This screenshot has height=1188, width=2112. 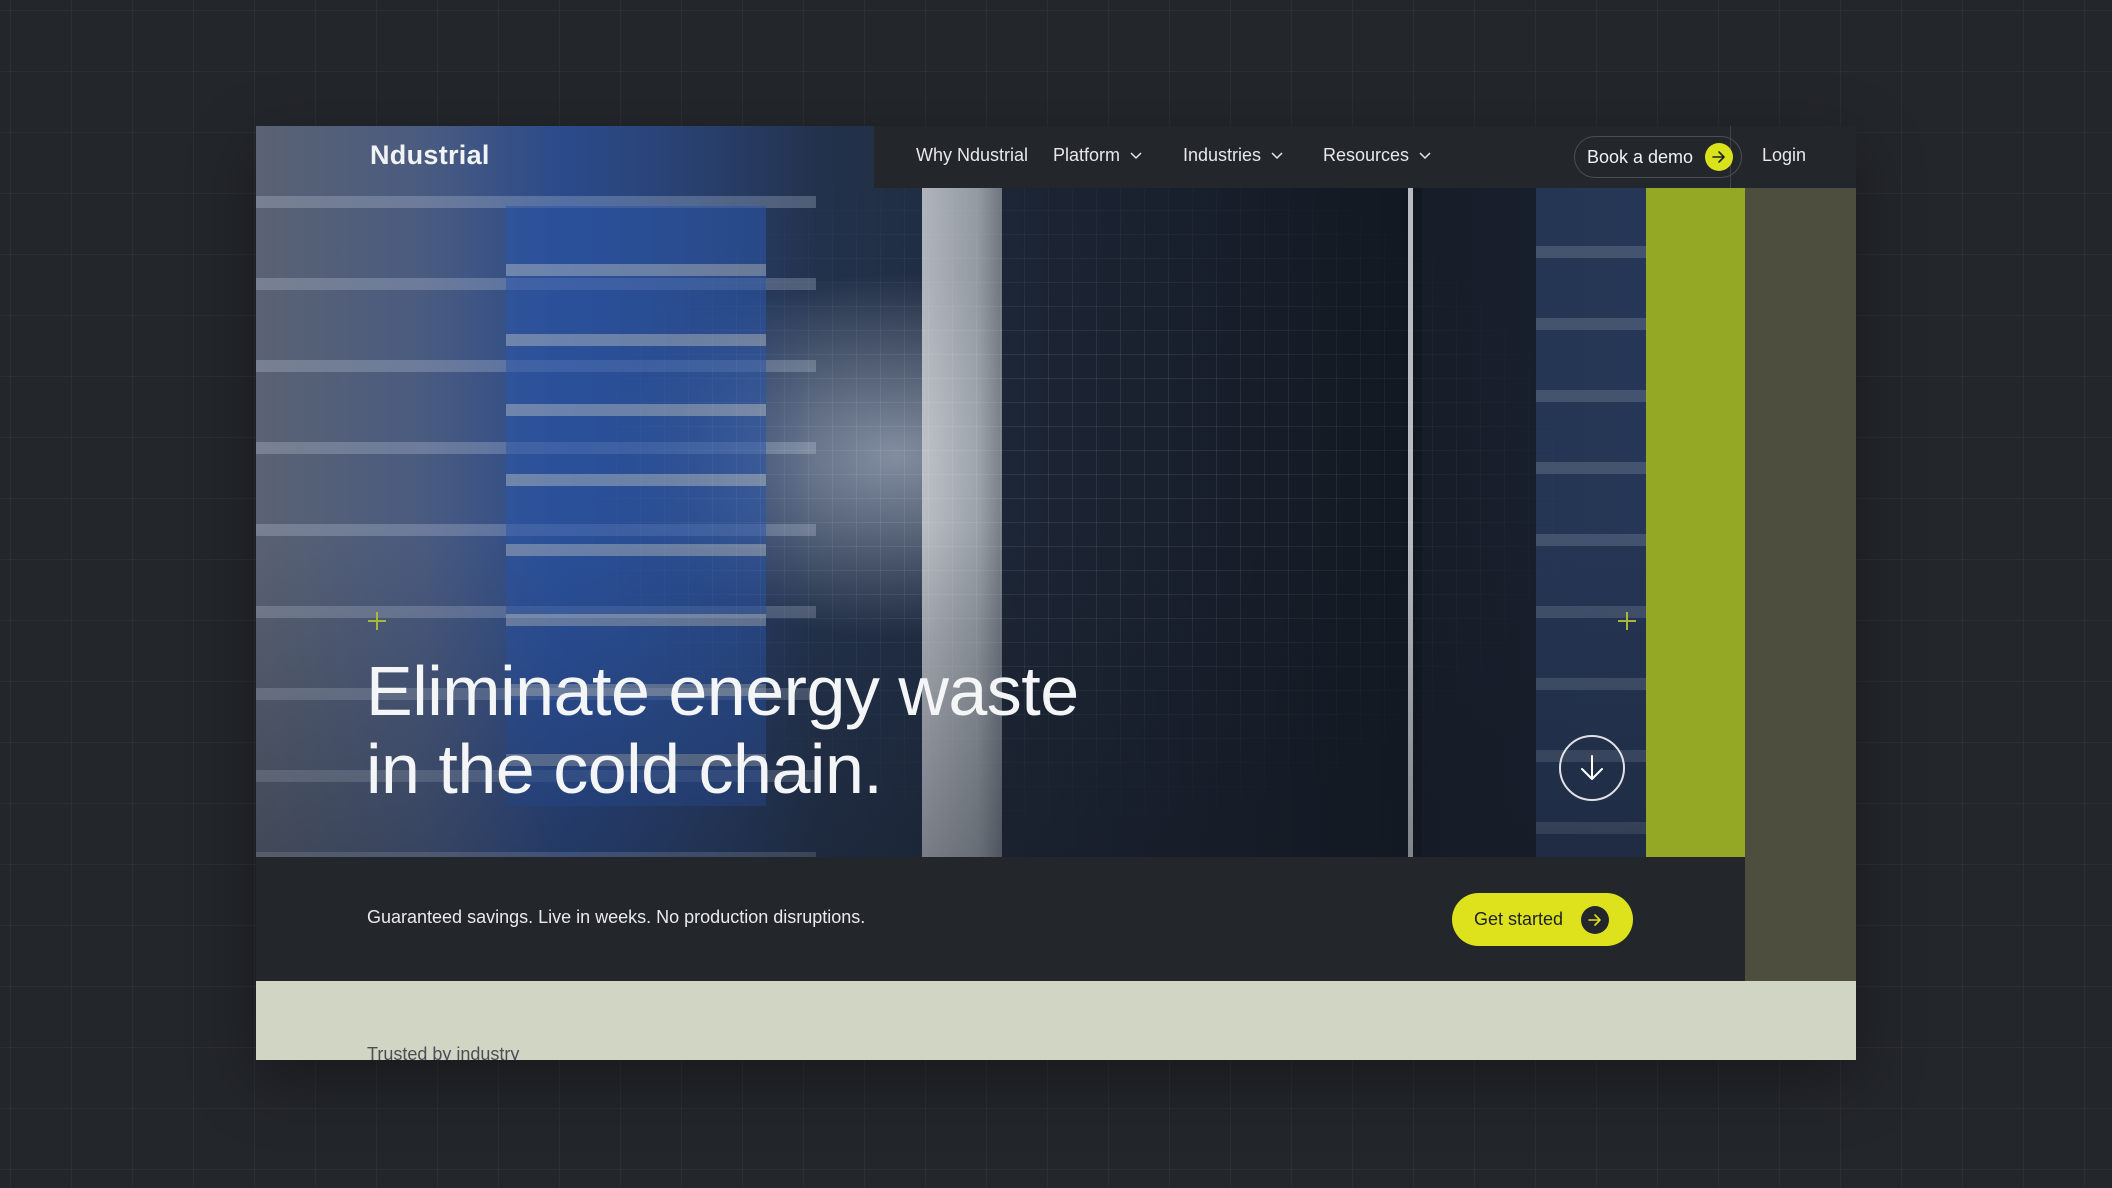 I want to click on nav-item-platform: Platform, so click(x=1097, y=155).